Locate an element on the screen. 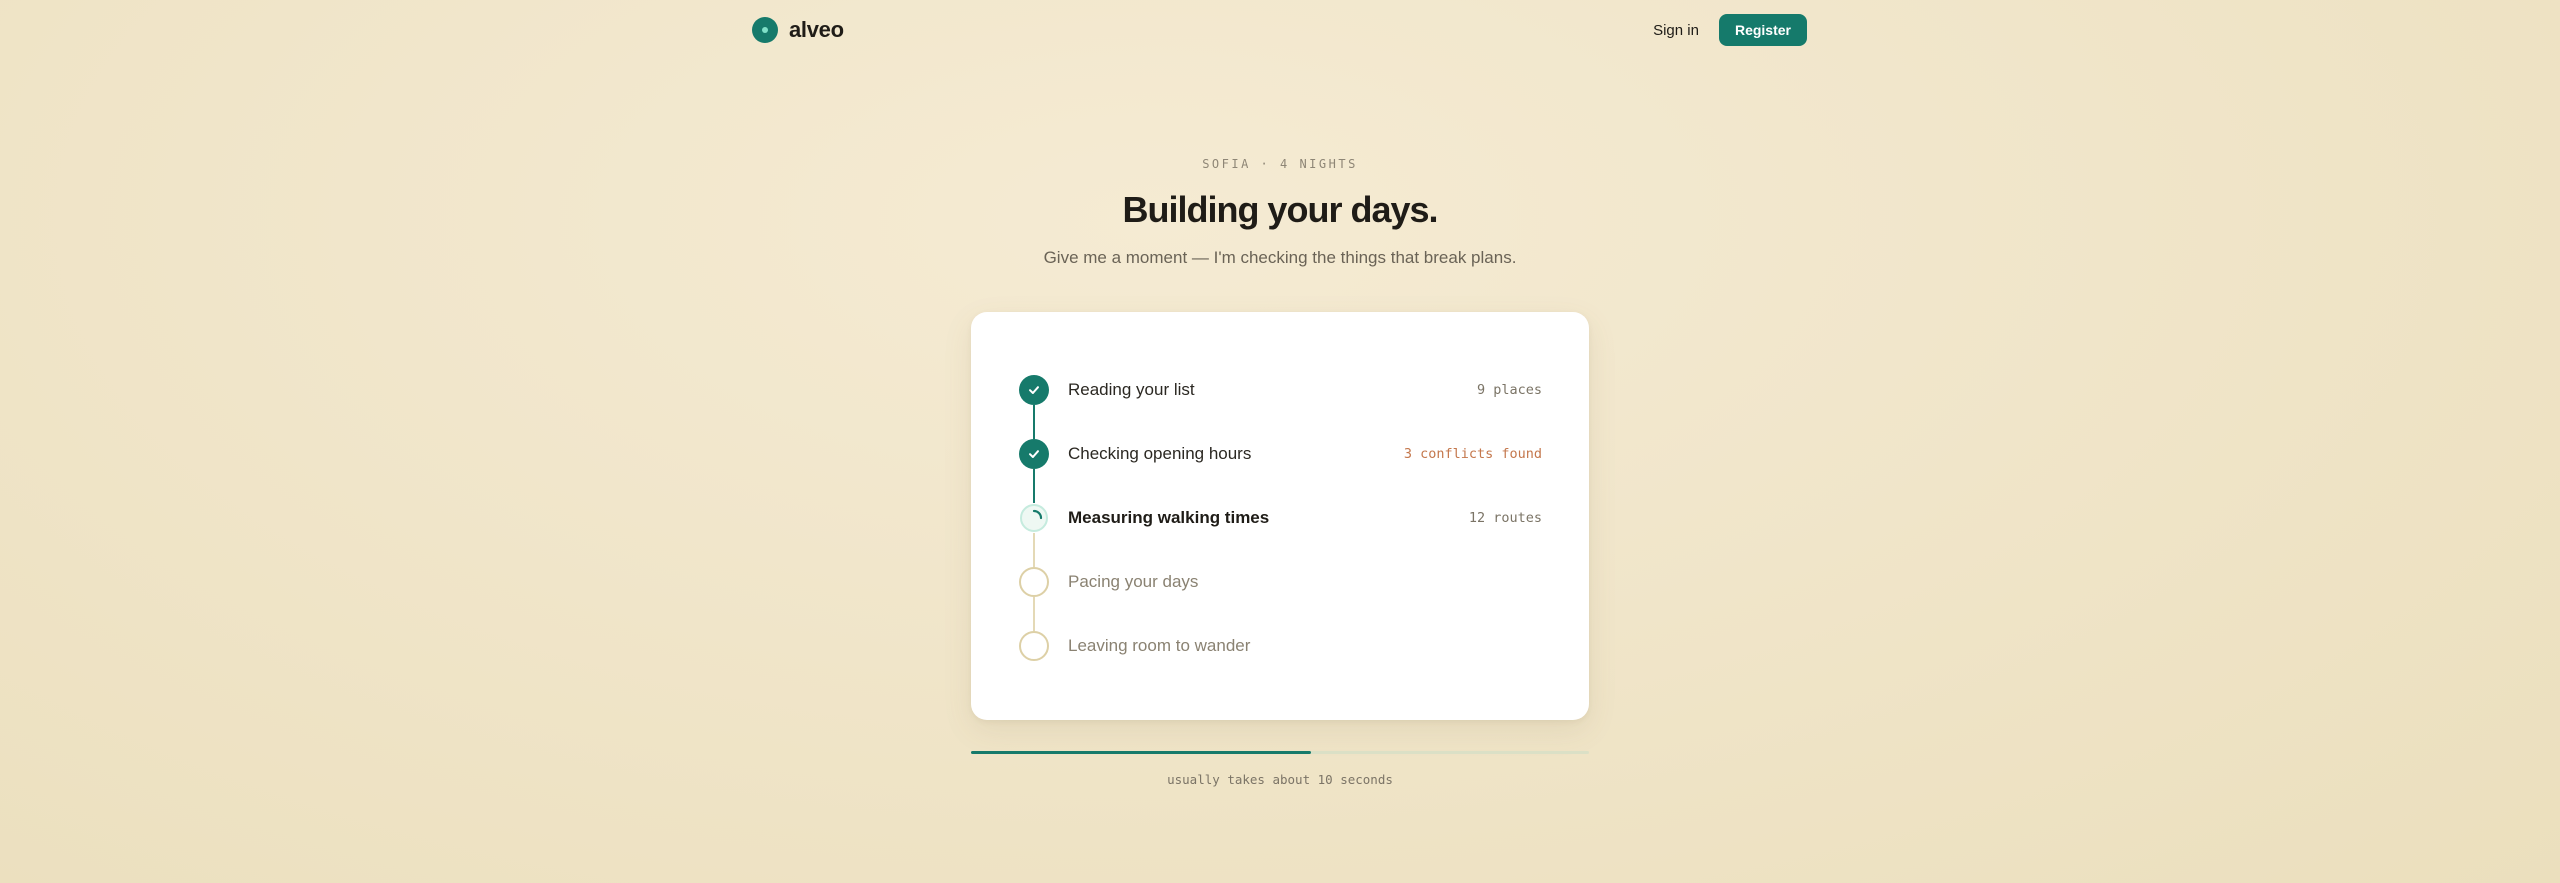 This screenshot has height=883, width=2560. spinner-icon is located at coordinates (1034, 518).